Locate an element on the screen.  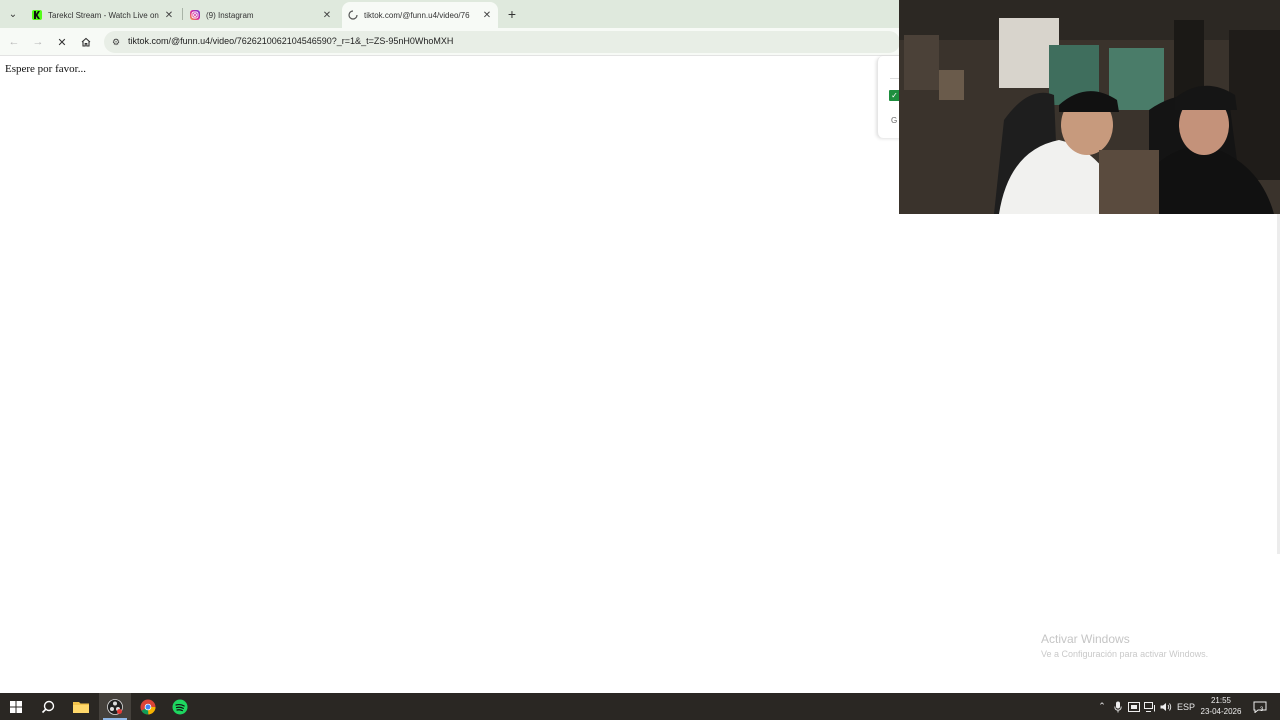
tab-search-button: ⌄ is located at coordinates (13, 14).